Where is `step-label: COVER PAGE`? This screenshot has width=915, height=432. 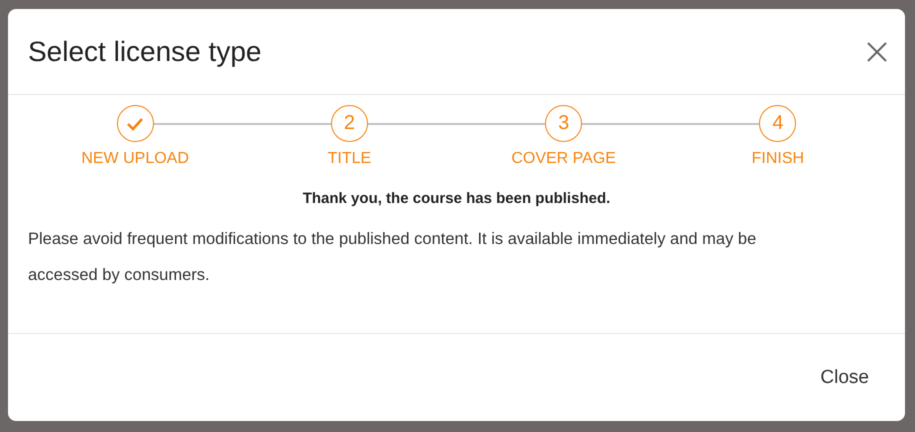 step-label: COVER PAGE is located at coordinates (563, 159).